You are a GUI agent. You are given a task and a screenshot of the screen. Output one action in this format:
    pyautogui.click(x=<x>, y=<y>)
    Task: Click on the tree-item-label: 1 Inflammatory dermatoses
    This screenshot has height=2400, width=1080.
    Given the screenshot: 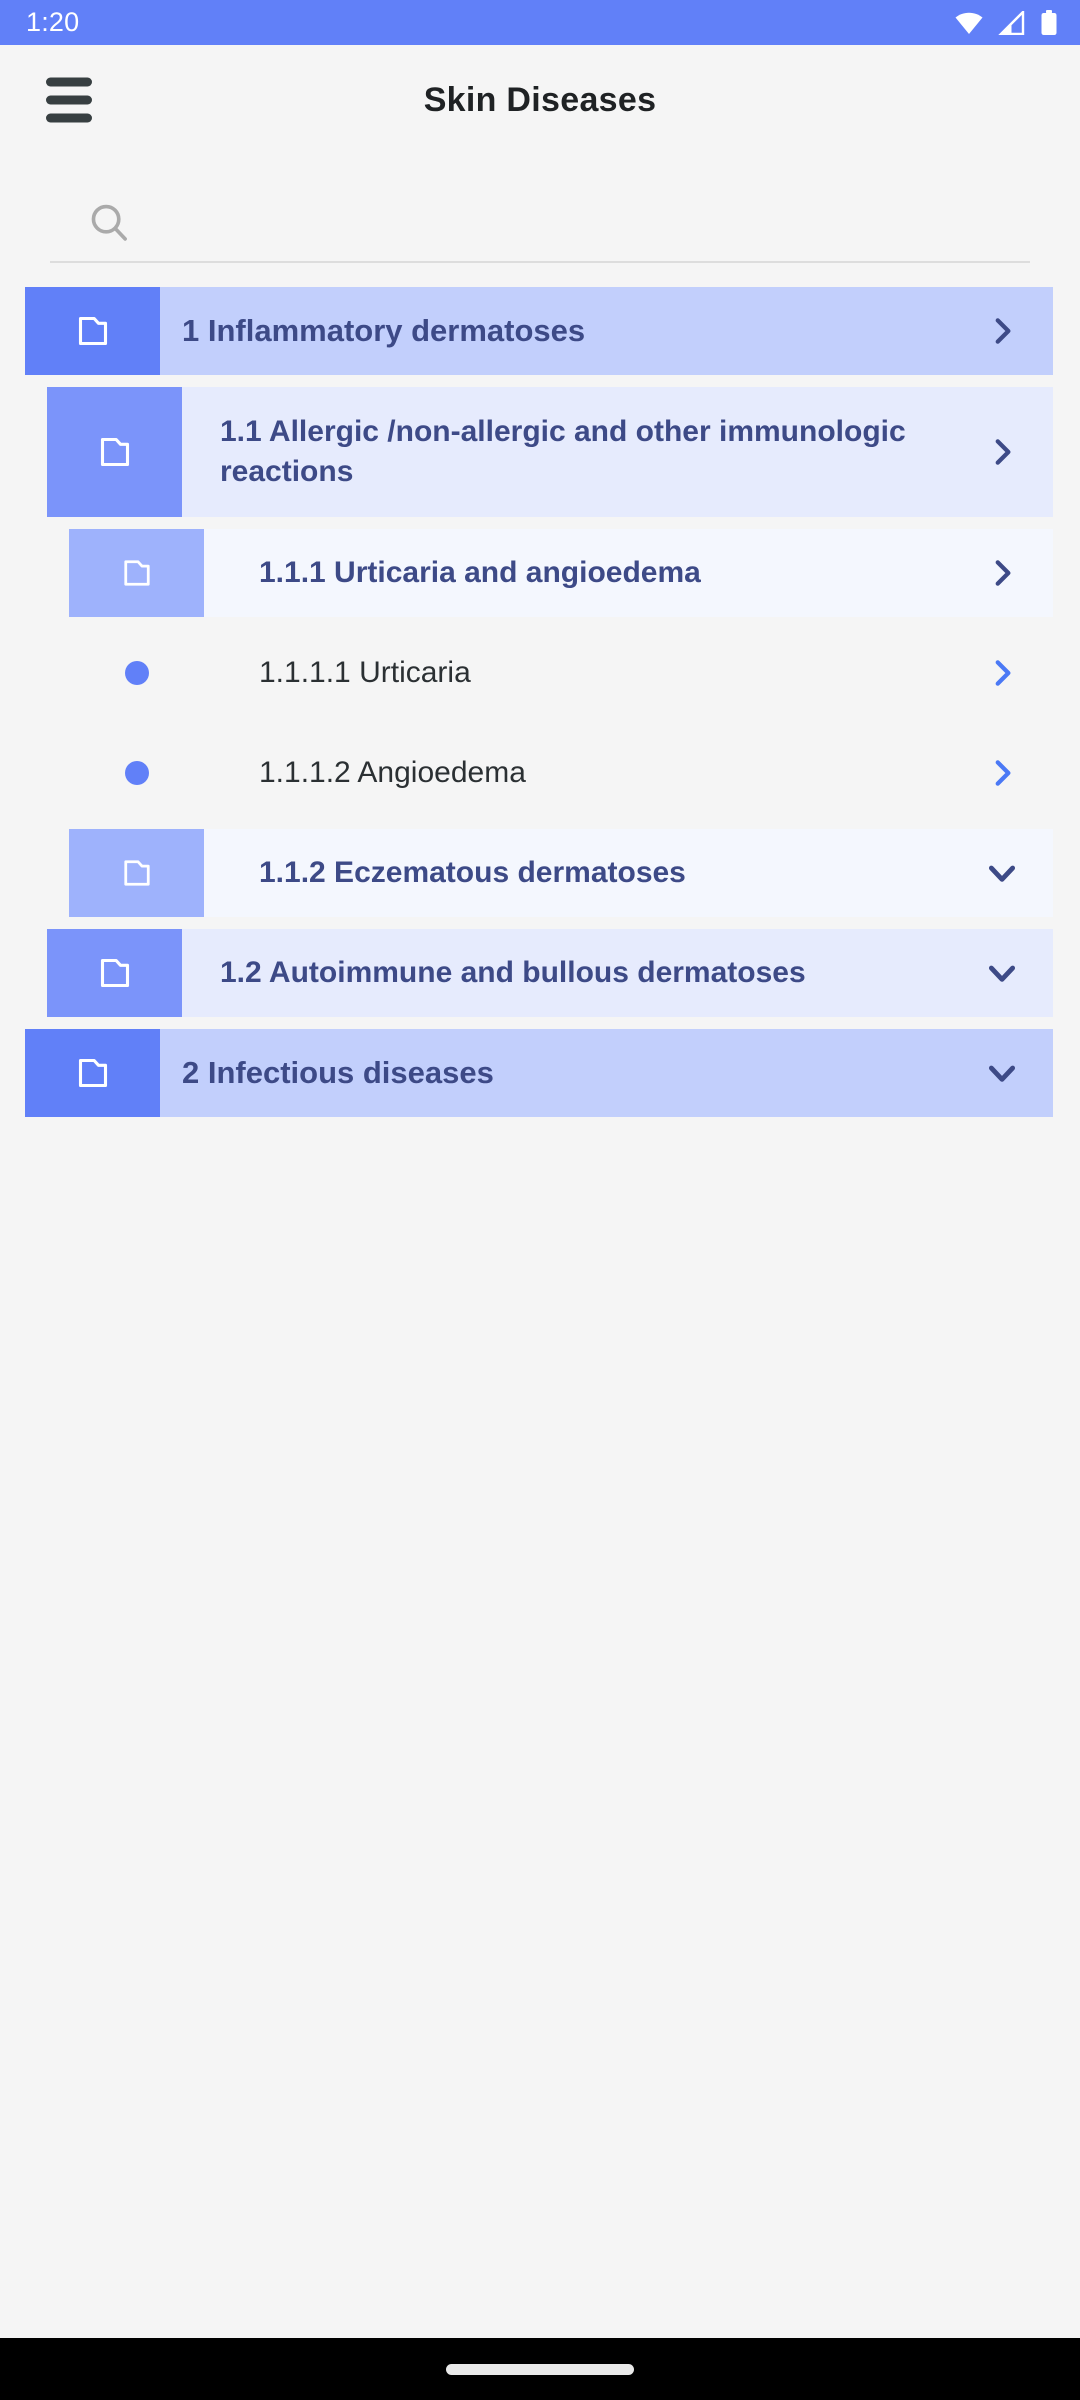 What is the action you would take?
    pyautogui.click(x=384, y=330)
    